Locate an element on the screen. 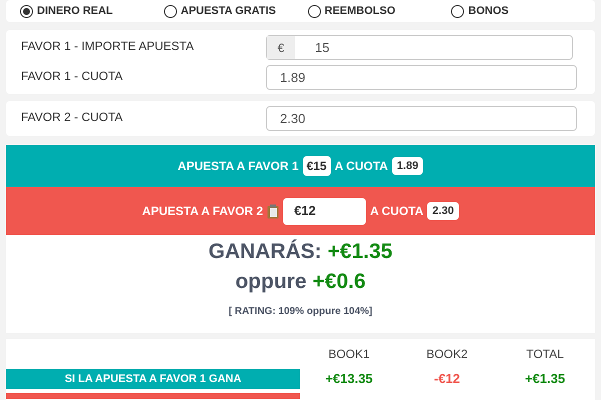  win-value: +€1.35 is located at coordinates (360, 252).